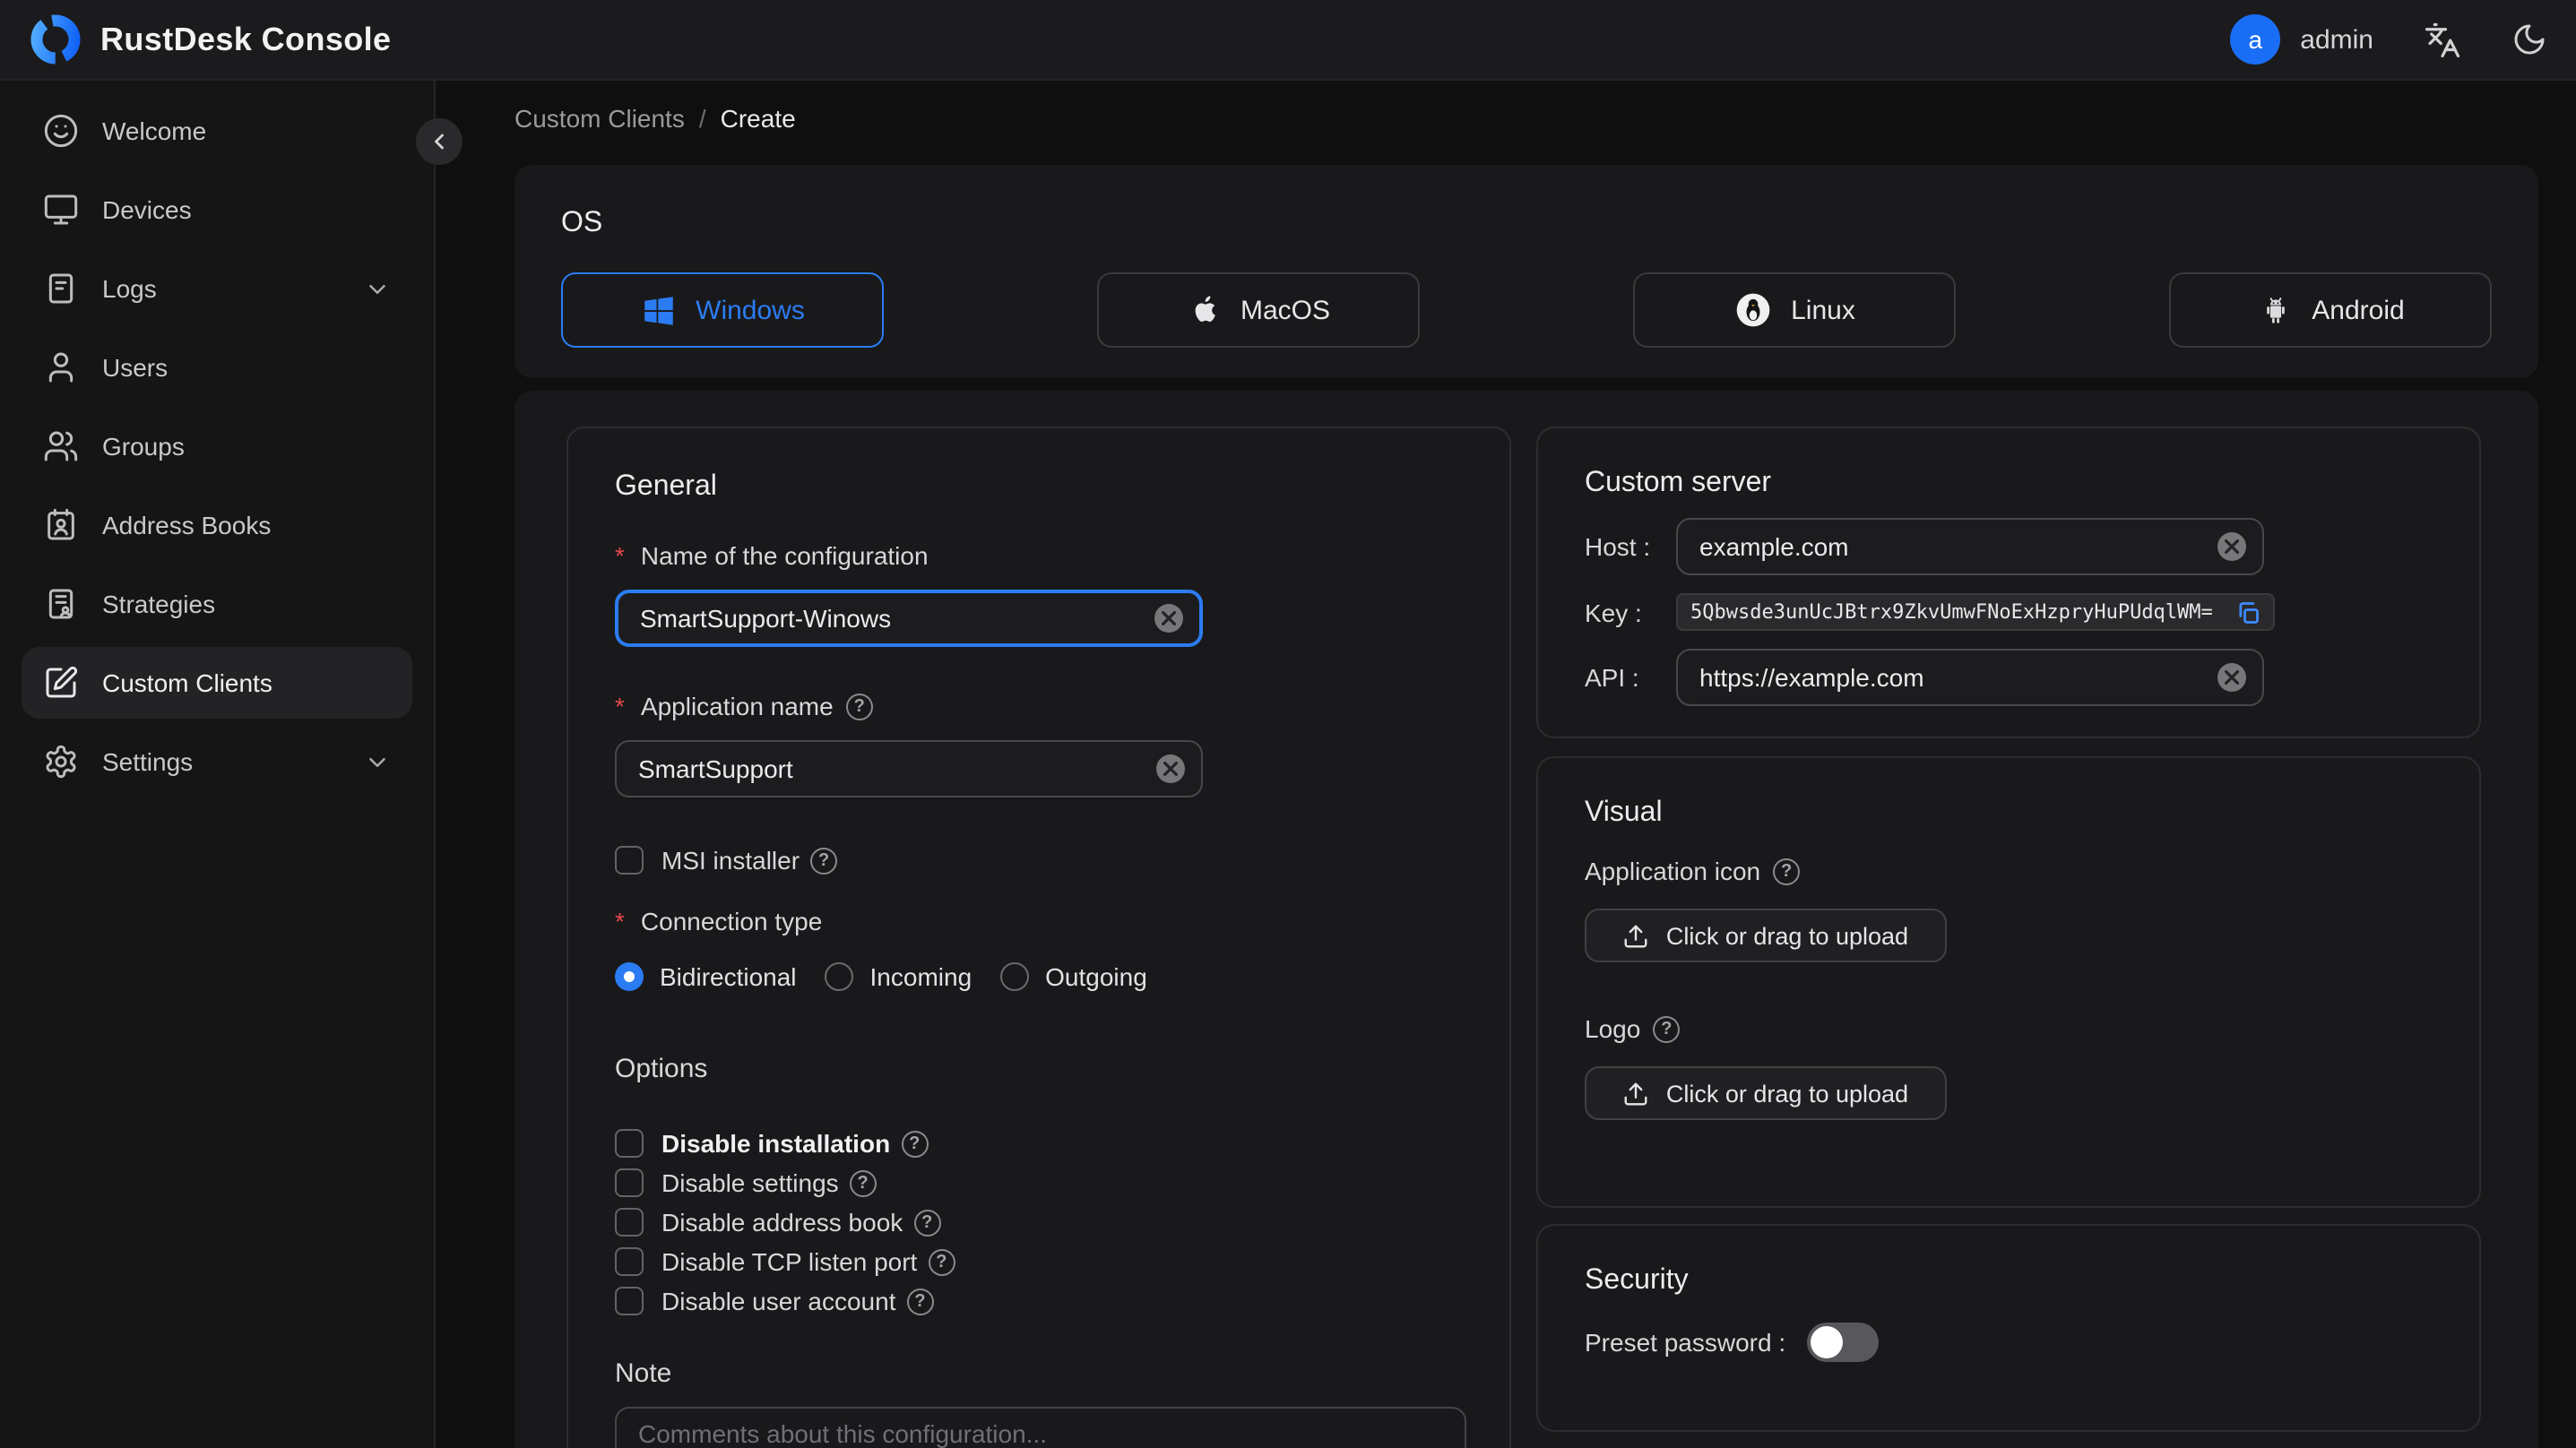  I want to click on header-actions: a admin, so click(2388, 39).